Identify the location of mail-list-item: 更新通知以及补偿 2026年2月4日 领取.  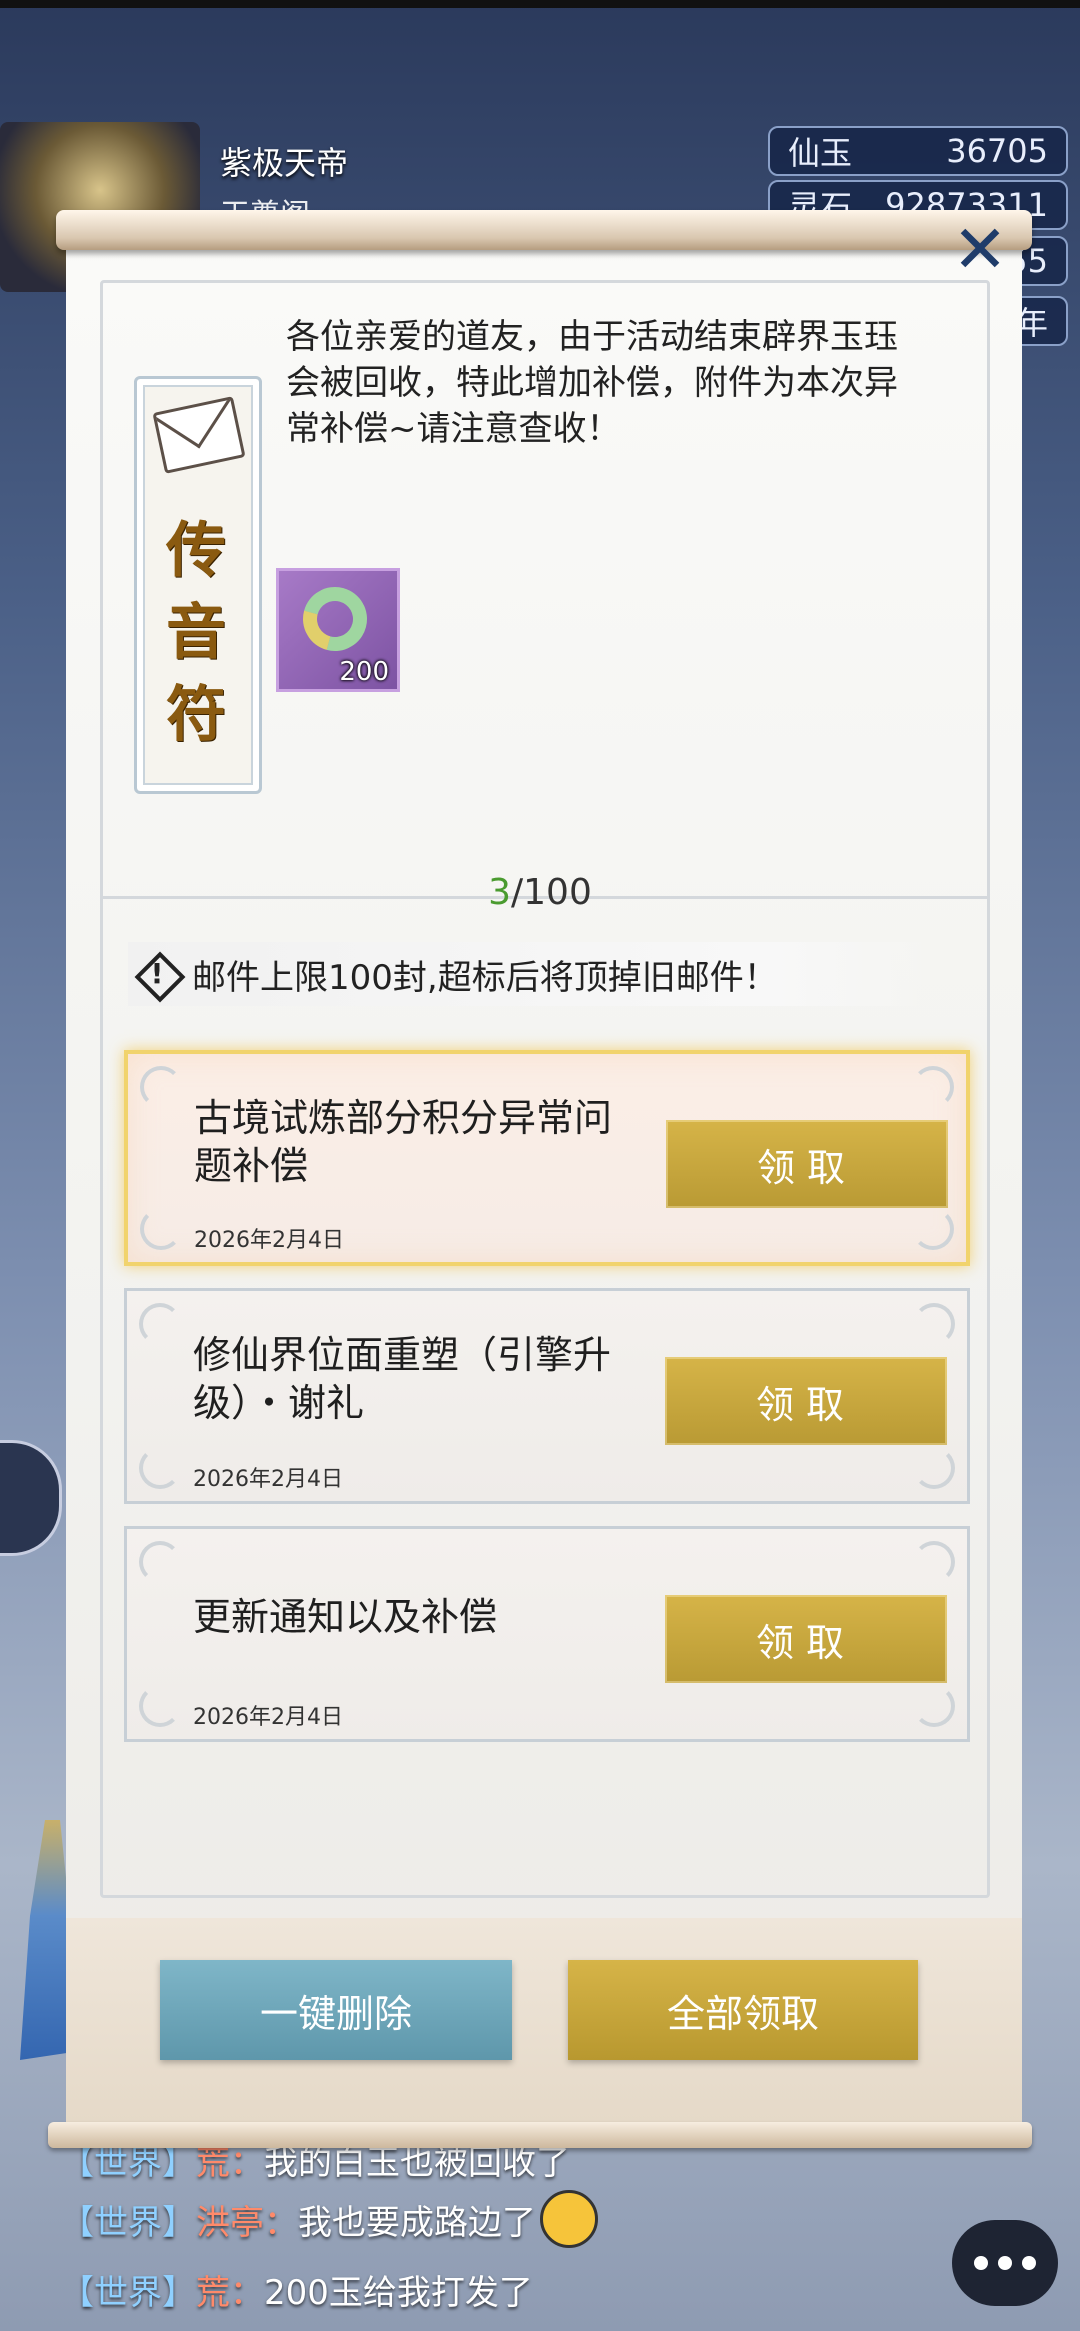
(547, 1634).